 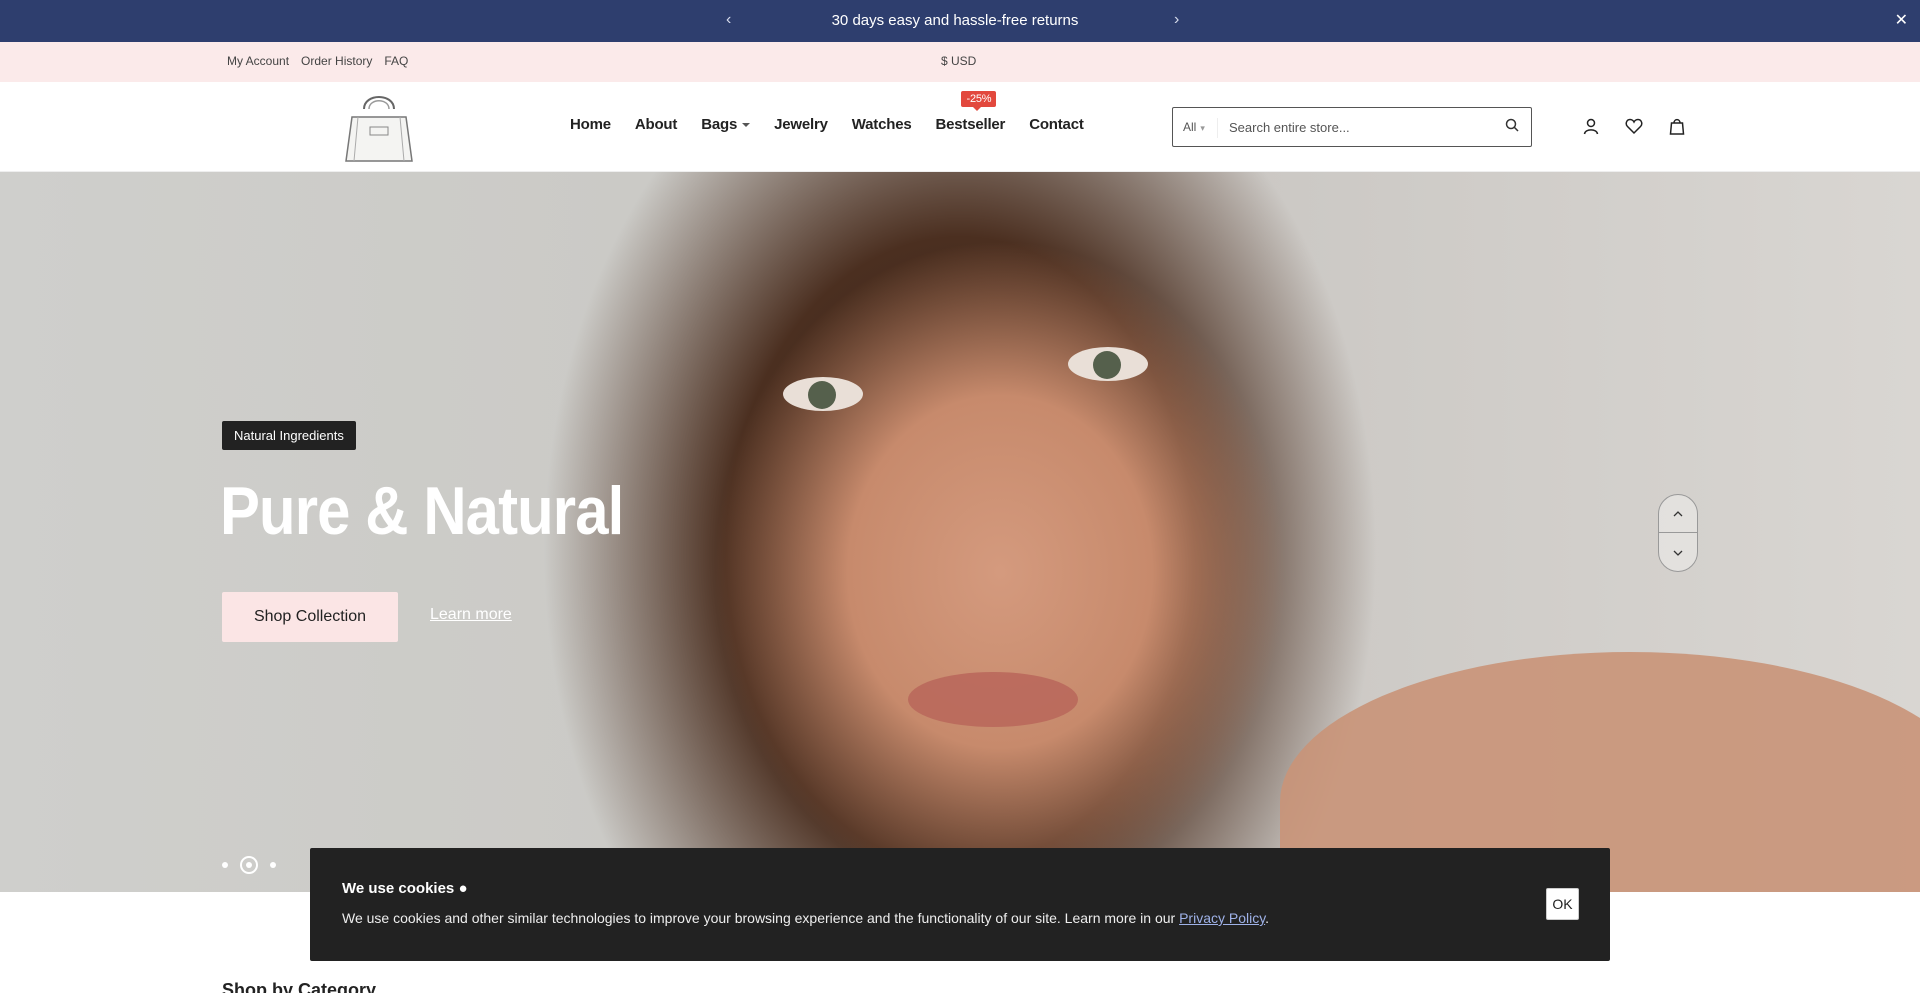 What do you see at coordinates (1202, 128) in the screenshot?
I see `chevron-down-icon: ▾` at bounding box center [1202, 128].